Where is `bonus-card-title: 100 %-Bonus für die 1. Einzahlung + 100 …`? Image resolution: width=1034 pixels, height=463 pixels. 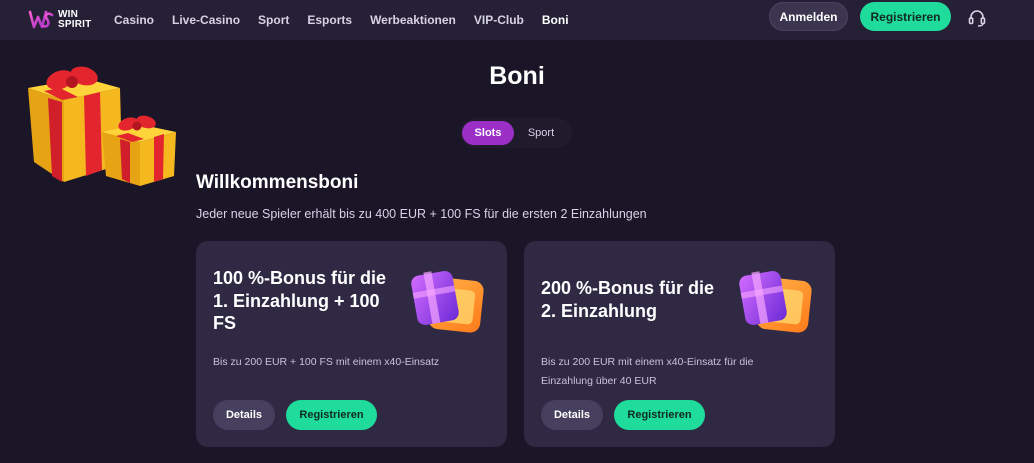
bonus-card-title: 100 %-Bonus für die 1. Einzahlung + 100 … is located at coordinates (300, 300).